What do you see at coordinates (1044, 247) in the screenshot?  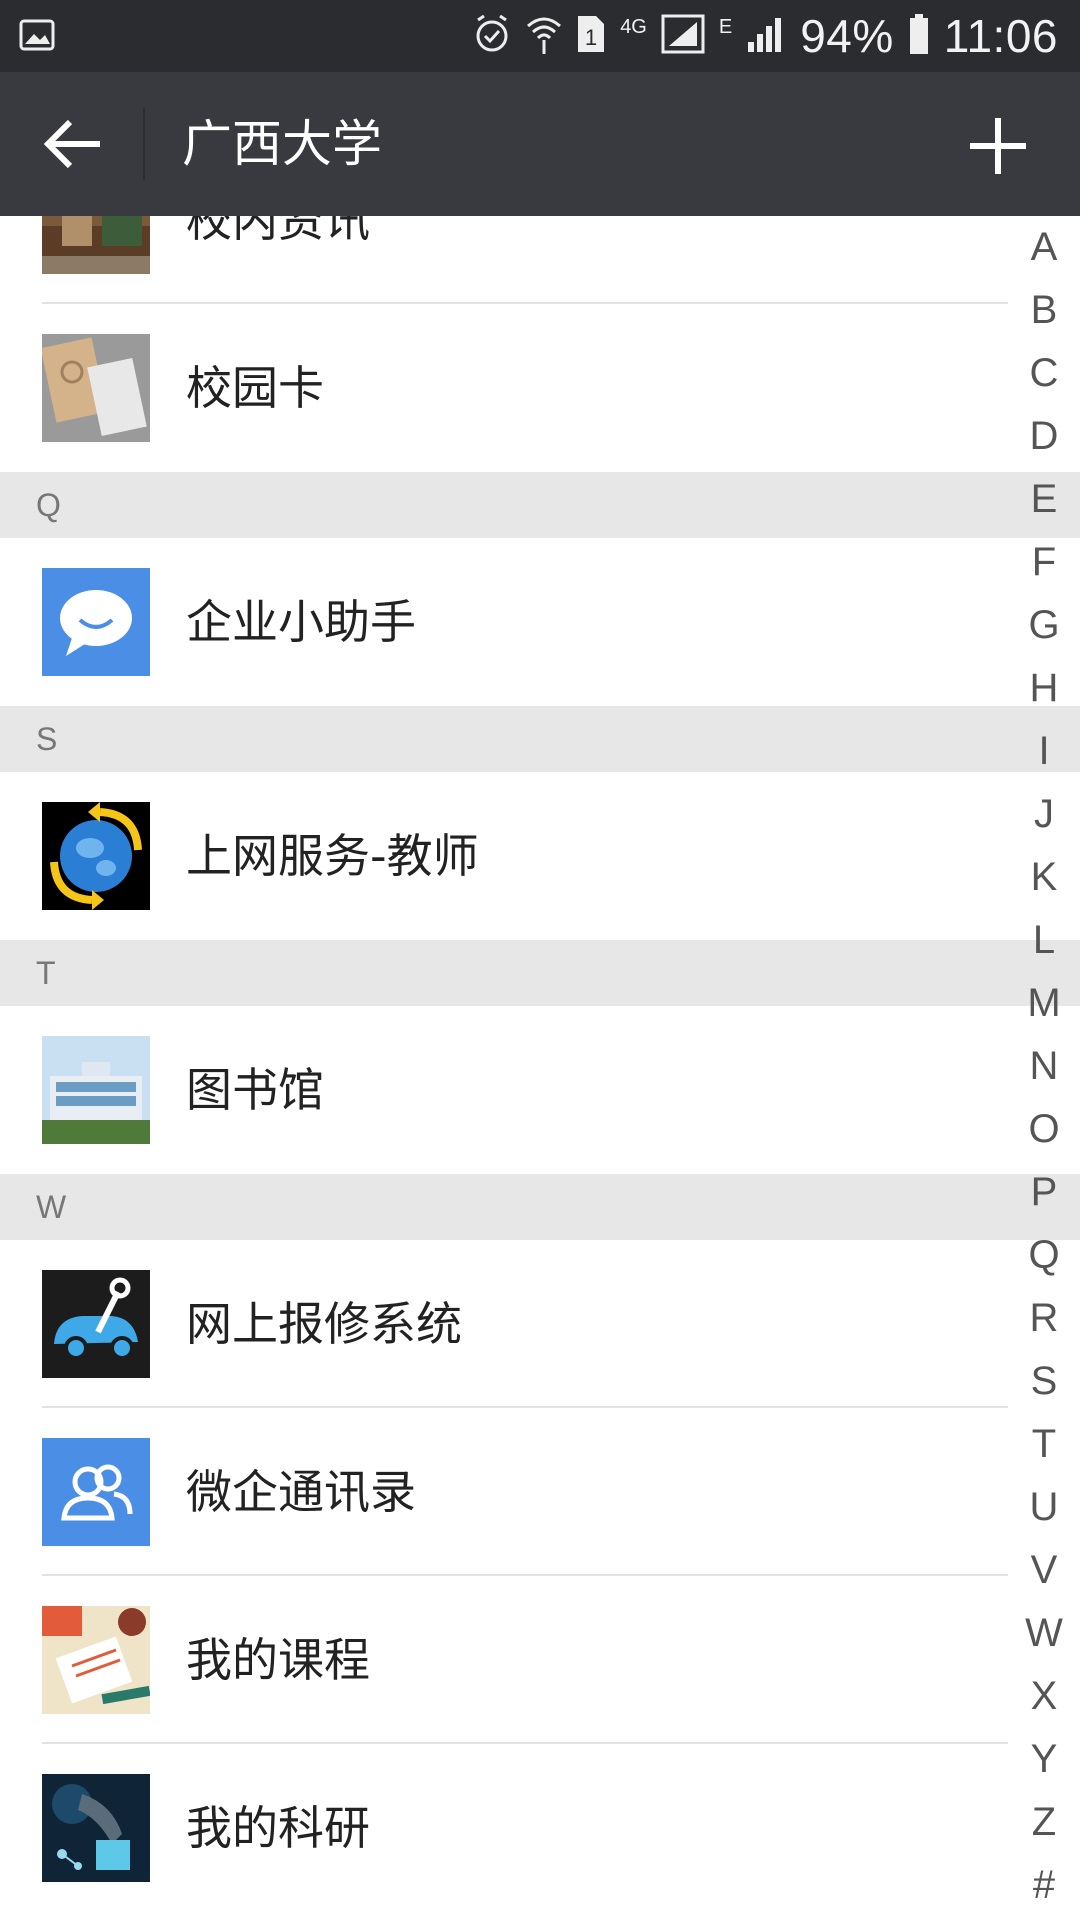 I see `index-letter: A` at bounding box center [1044, 247].